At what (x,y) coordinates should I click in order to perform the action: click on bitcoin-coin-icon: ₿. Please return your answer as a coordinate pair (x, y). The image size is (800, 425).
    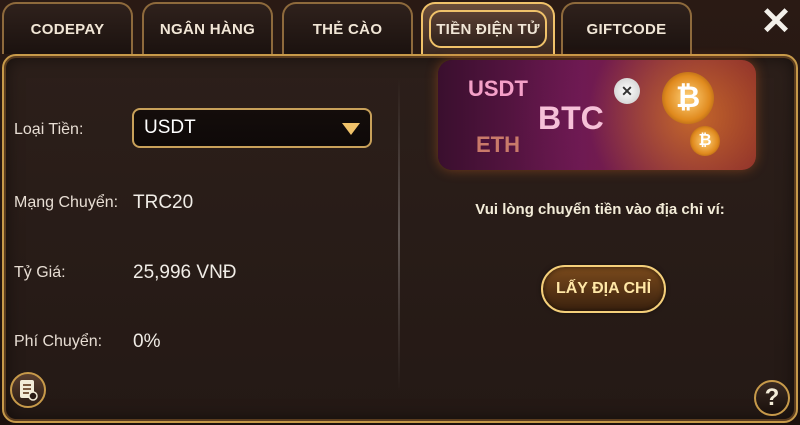
    Looking at the image, I should click on (688, 98).